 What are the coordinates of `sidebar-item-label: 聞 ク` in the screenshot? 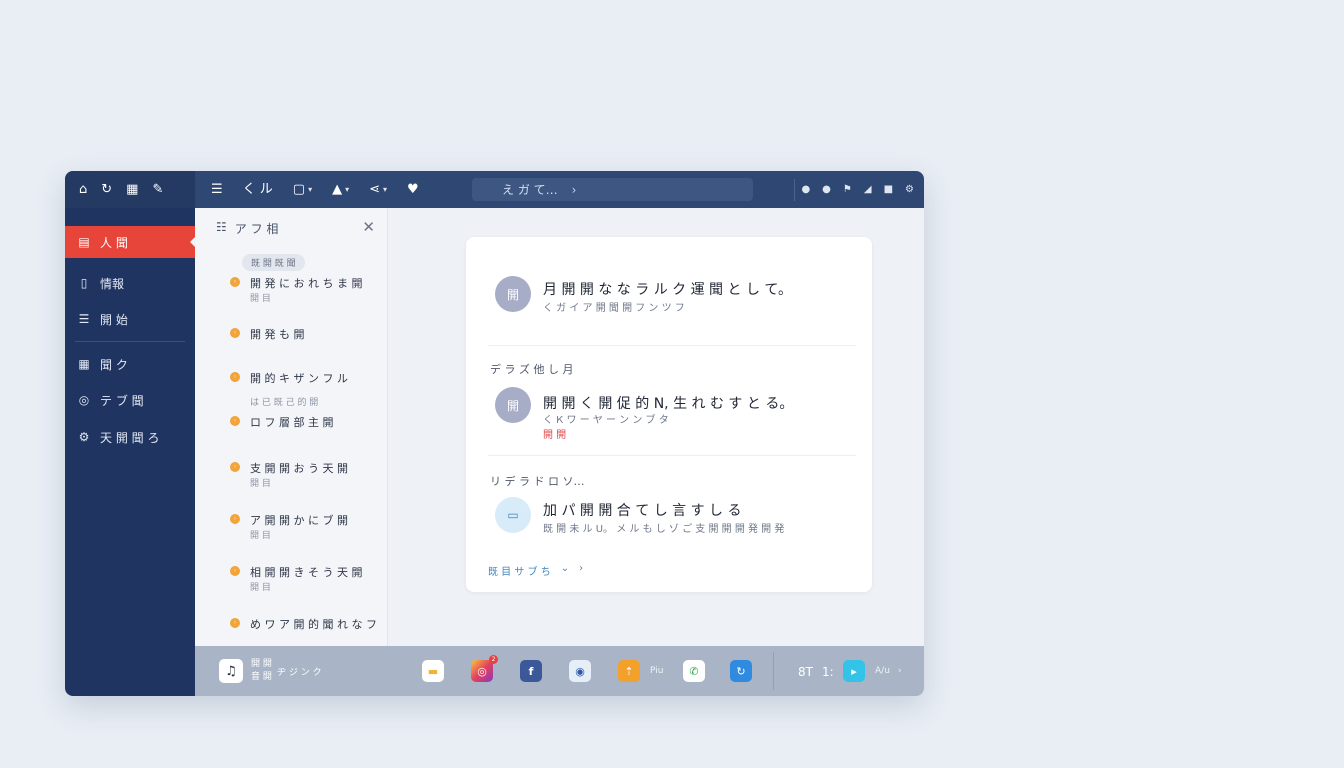 It's located at (114, 364).